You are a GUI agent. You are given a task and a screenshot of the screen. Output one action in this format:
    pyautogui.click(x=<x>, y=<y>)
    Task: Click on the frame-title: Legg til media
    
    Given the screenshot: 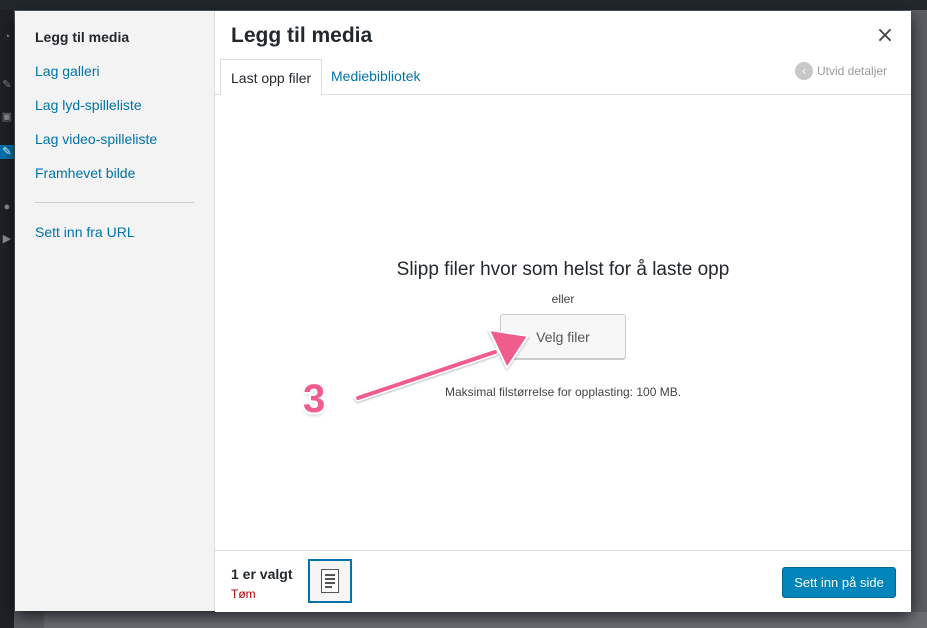 What is the action you would take?
    pyautogui.click(x=302, y=35)
    